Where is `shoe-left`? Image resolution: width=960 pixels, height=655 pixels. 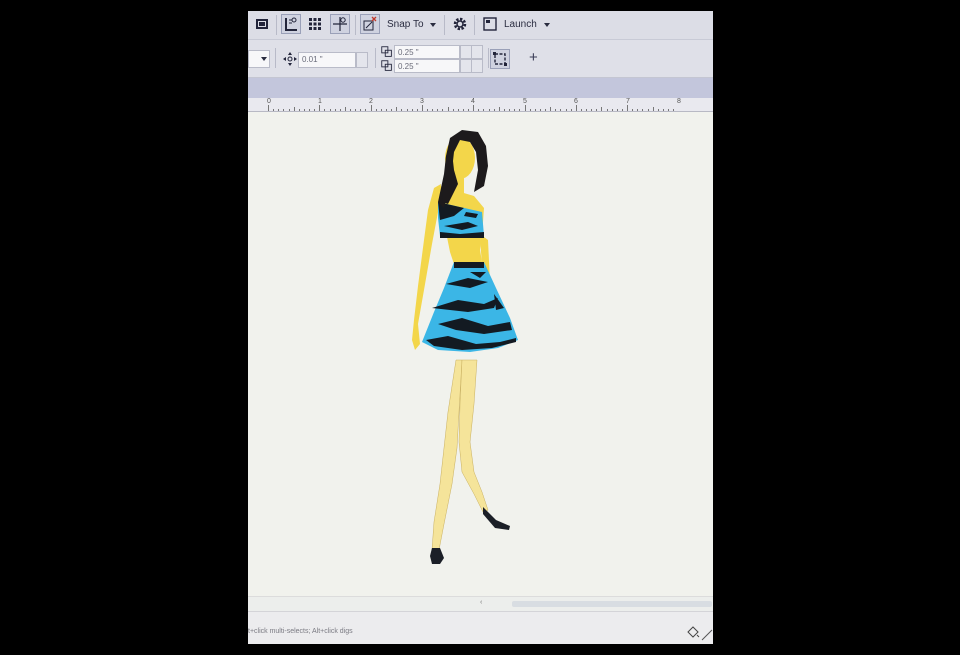
shoe-left is located at coordinates (437, 556).